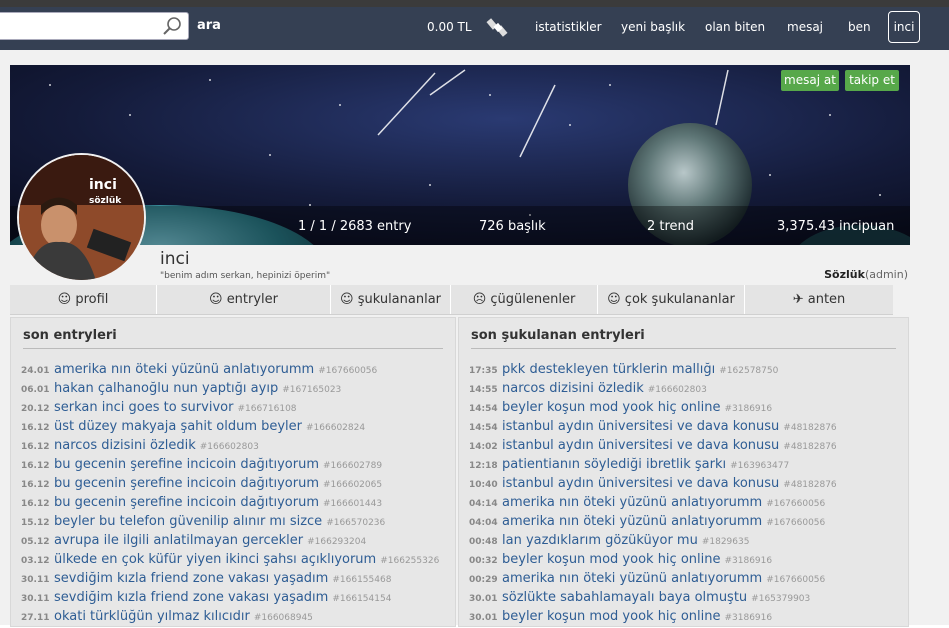 The width and height of the screenshot is (949, 628). I want to click on tab-downvoted: ☹ çügülenenler, so click(524, 299).